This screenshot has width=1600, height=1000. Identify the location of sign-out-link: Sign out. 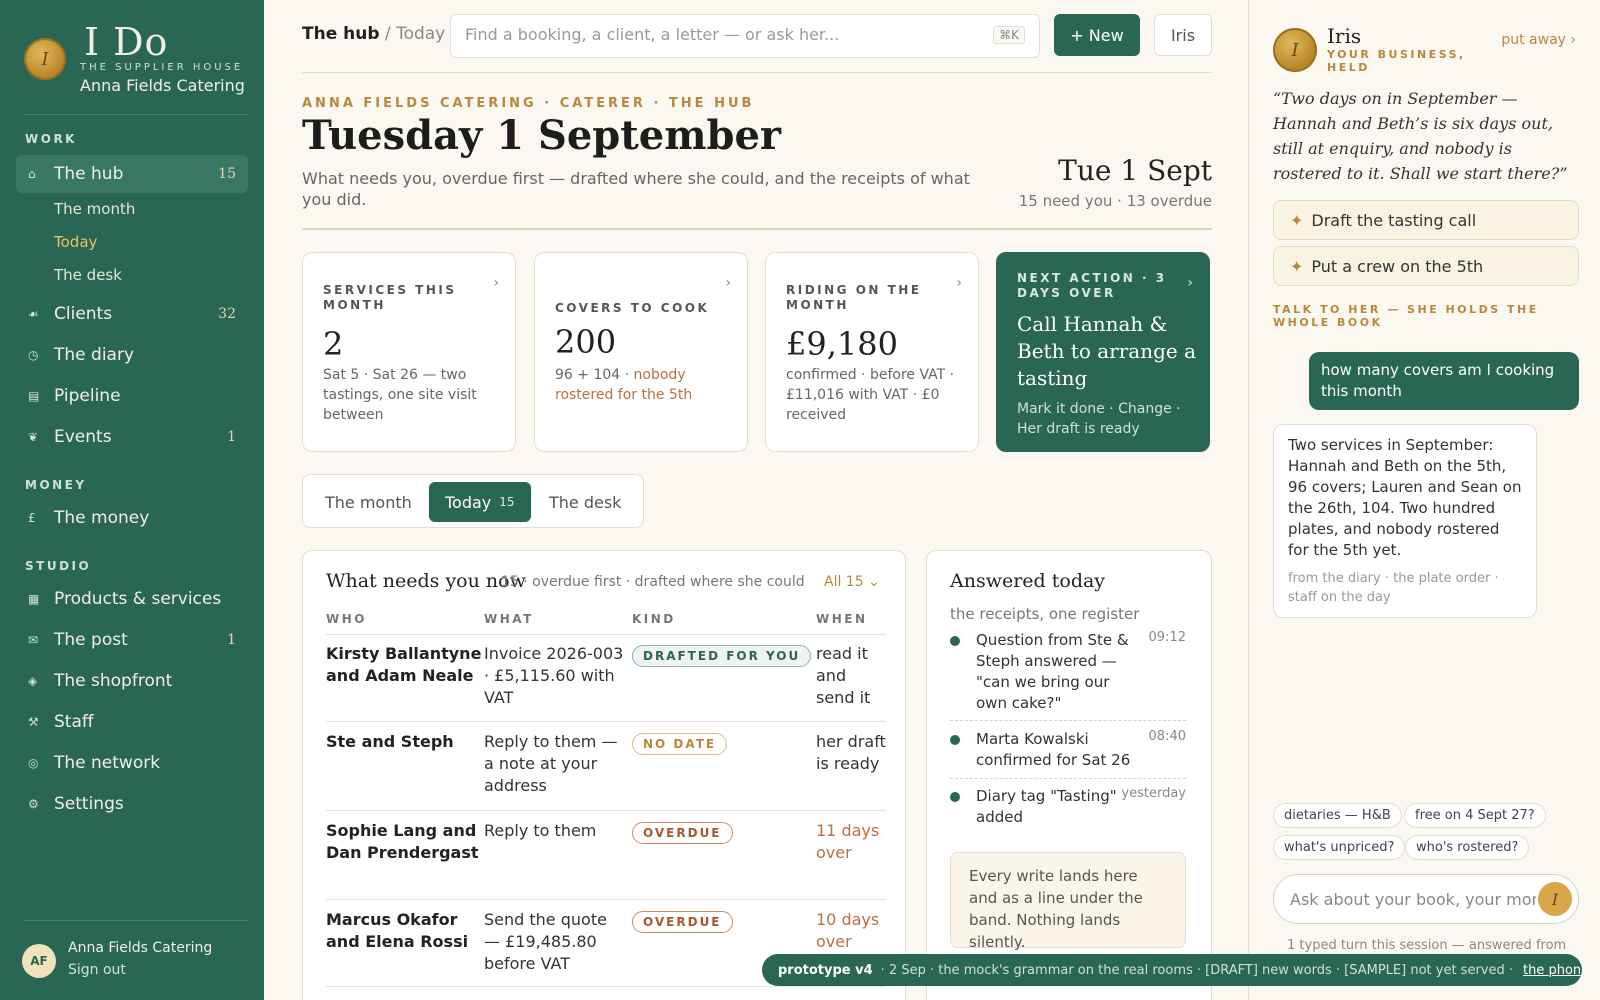
(97, 970).